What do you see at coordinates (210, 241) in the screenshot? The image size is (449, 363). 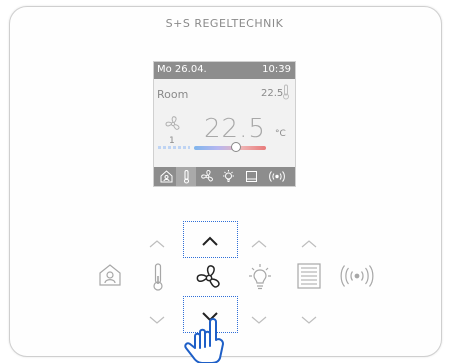 I see `up-chevron-fan` at bounding box center [210, 241].